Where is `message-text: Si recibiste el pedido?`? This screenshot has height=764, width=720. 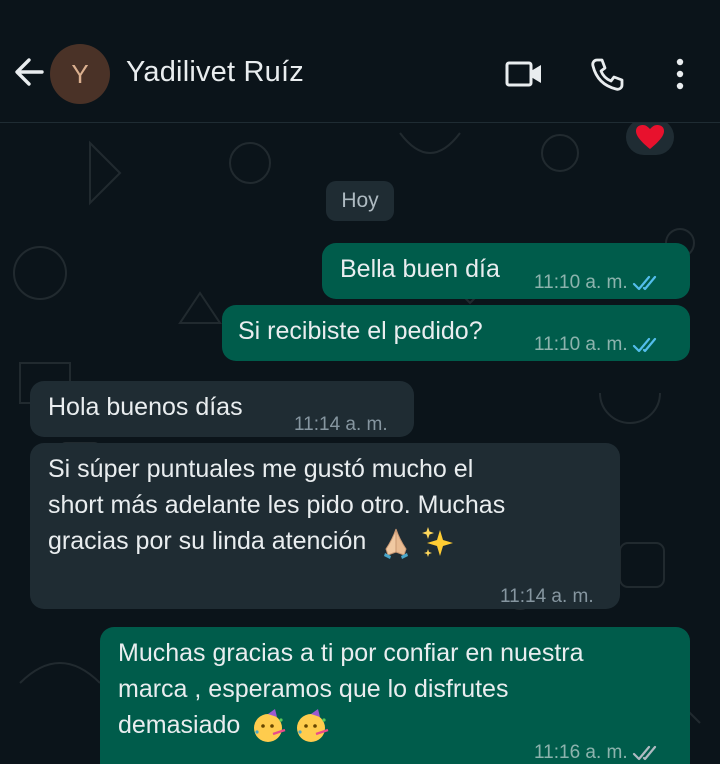
message-text: Si recibiste el pedido? is located at coordinates (360, 331).